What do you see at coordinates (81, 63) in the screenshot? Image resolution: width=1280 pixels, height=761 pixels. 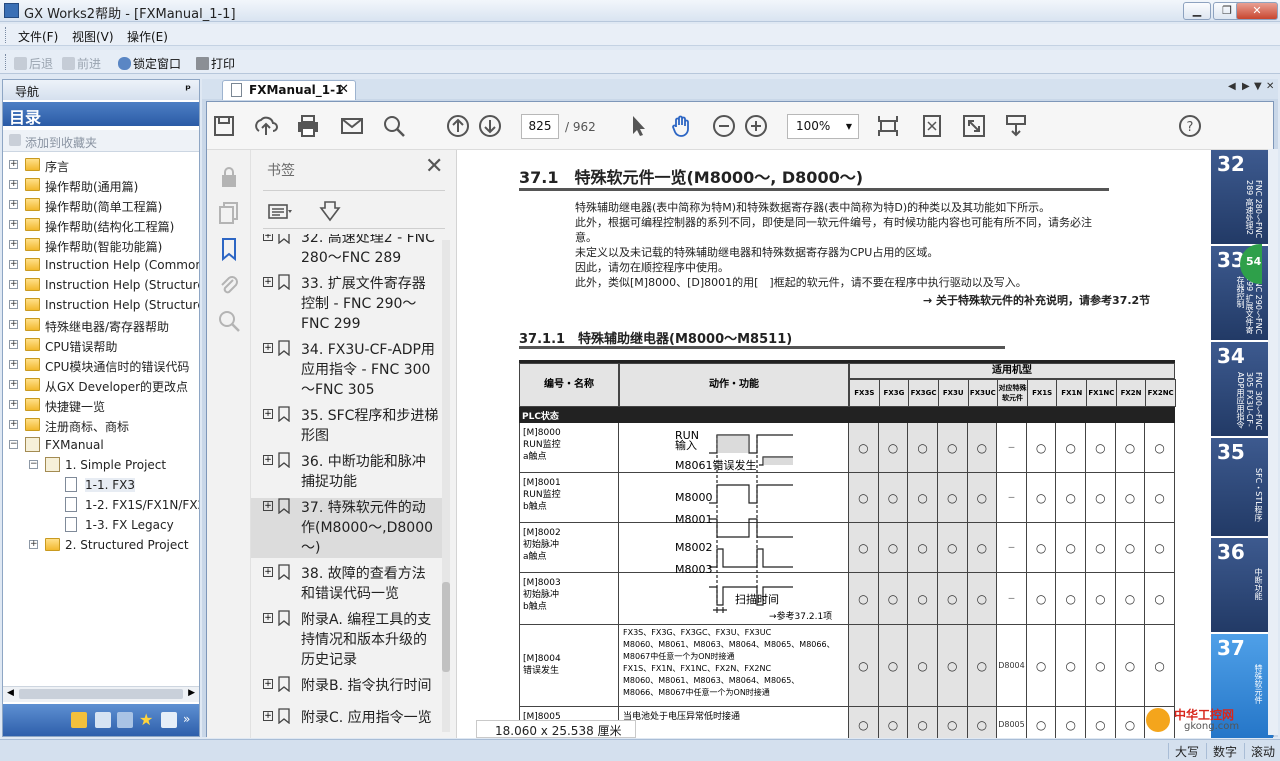 I see `forward-button: 前进` at bounding box center [81, 63].